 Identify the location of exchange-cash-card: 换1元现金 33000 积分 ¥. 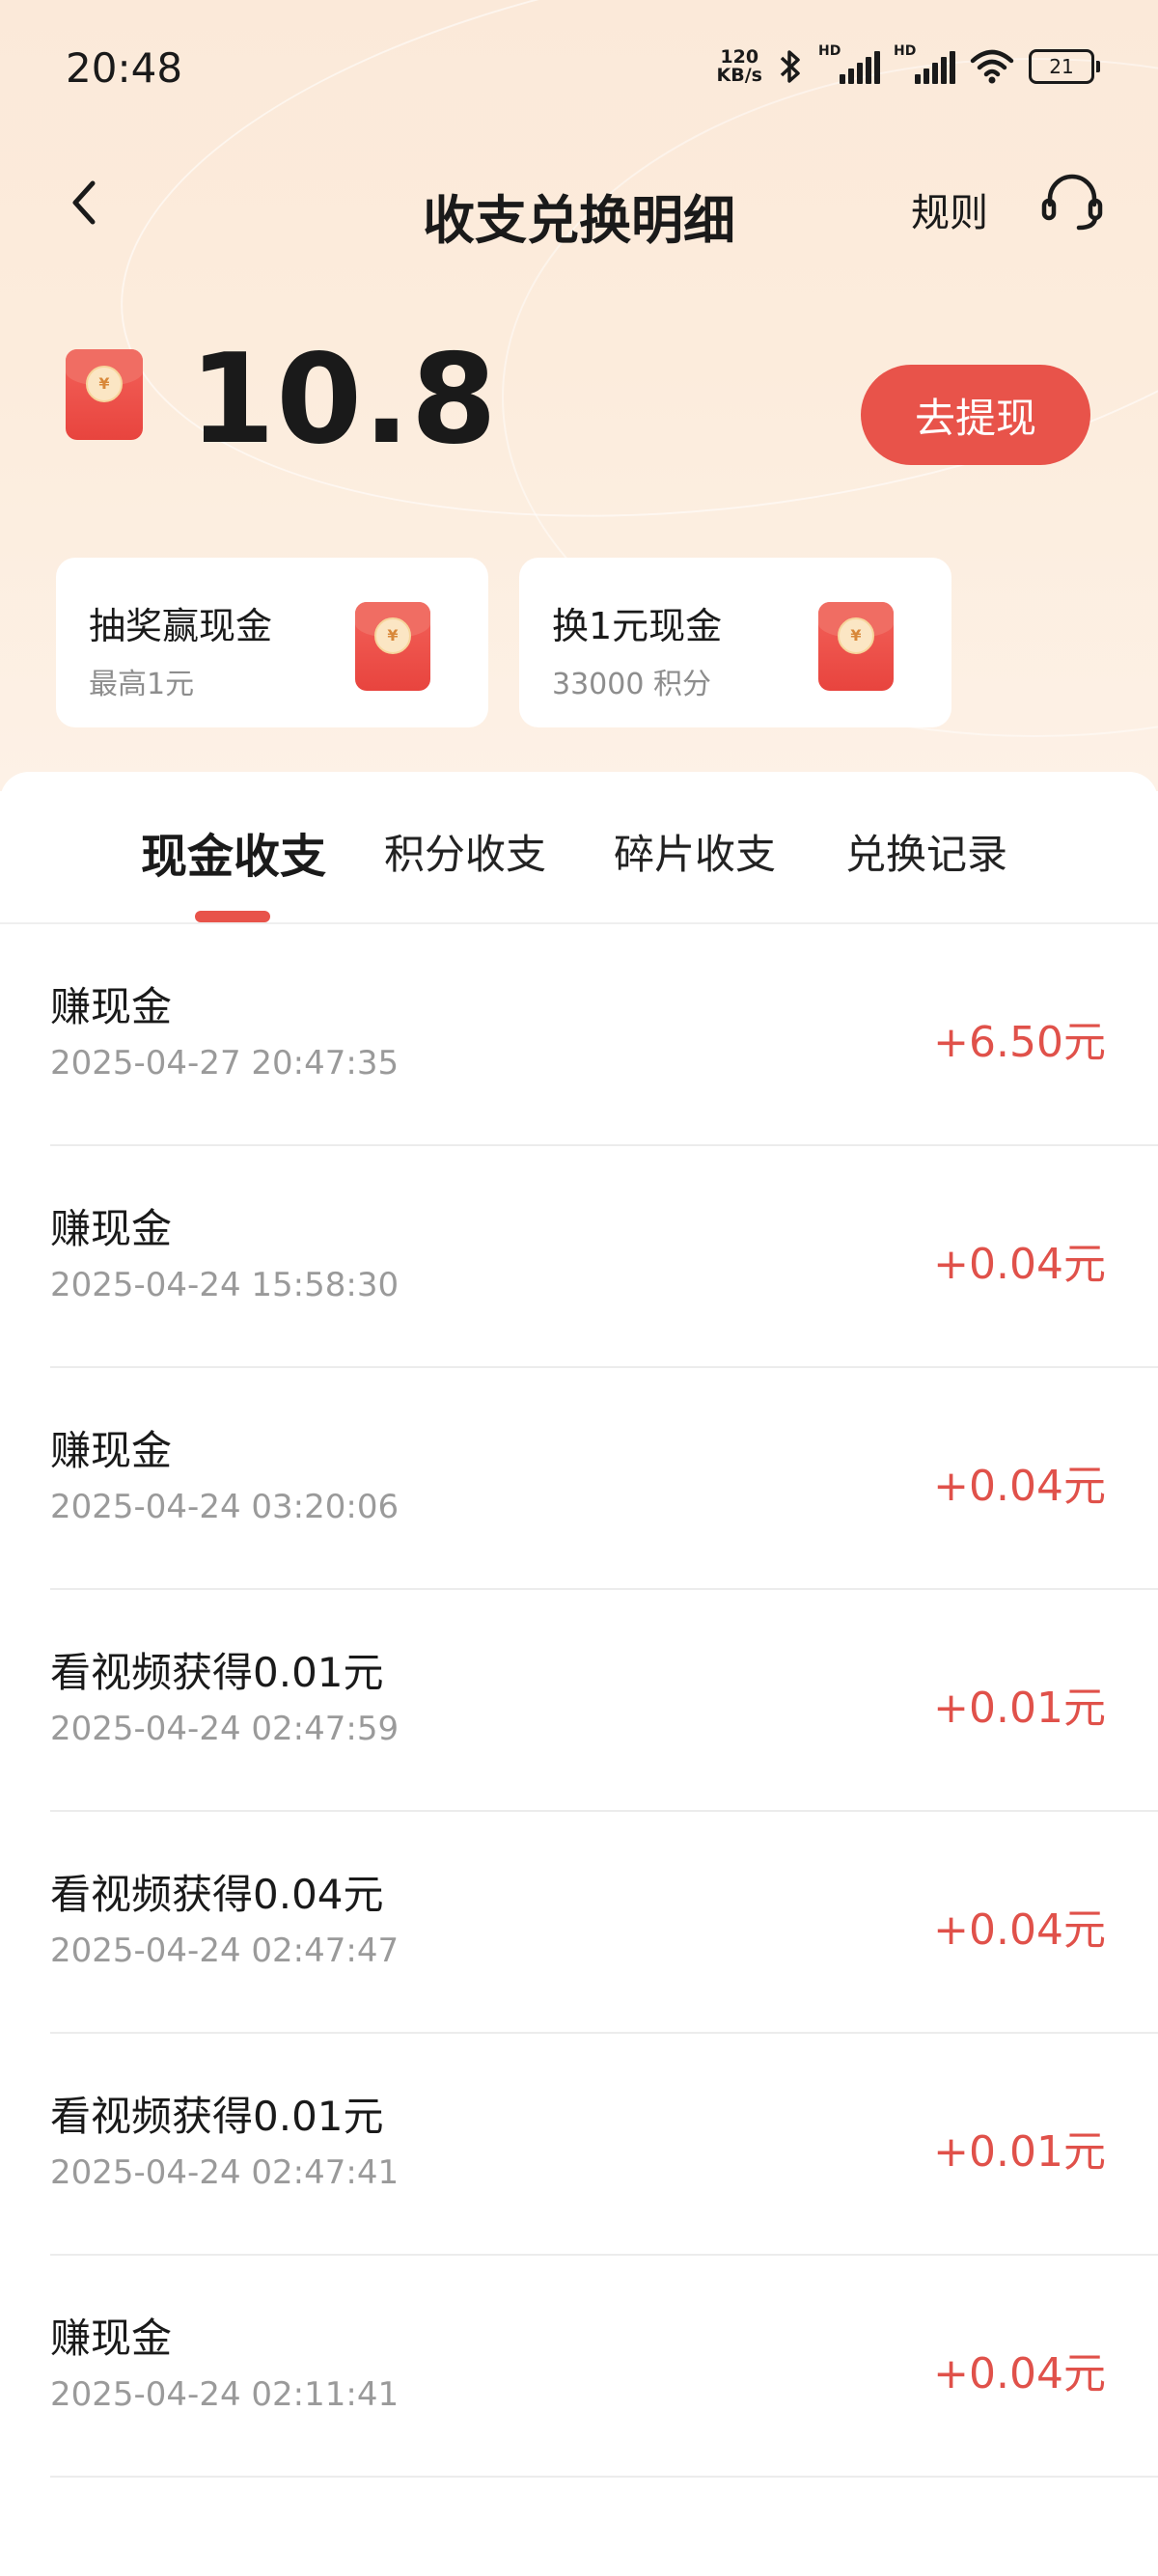
(735, 642).